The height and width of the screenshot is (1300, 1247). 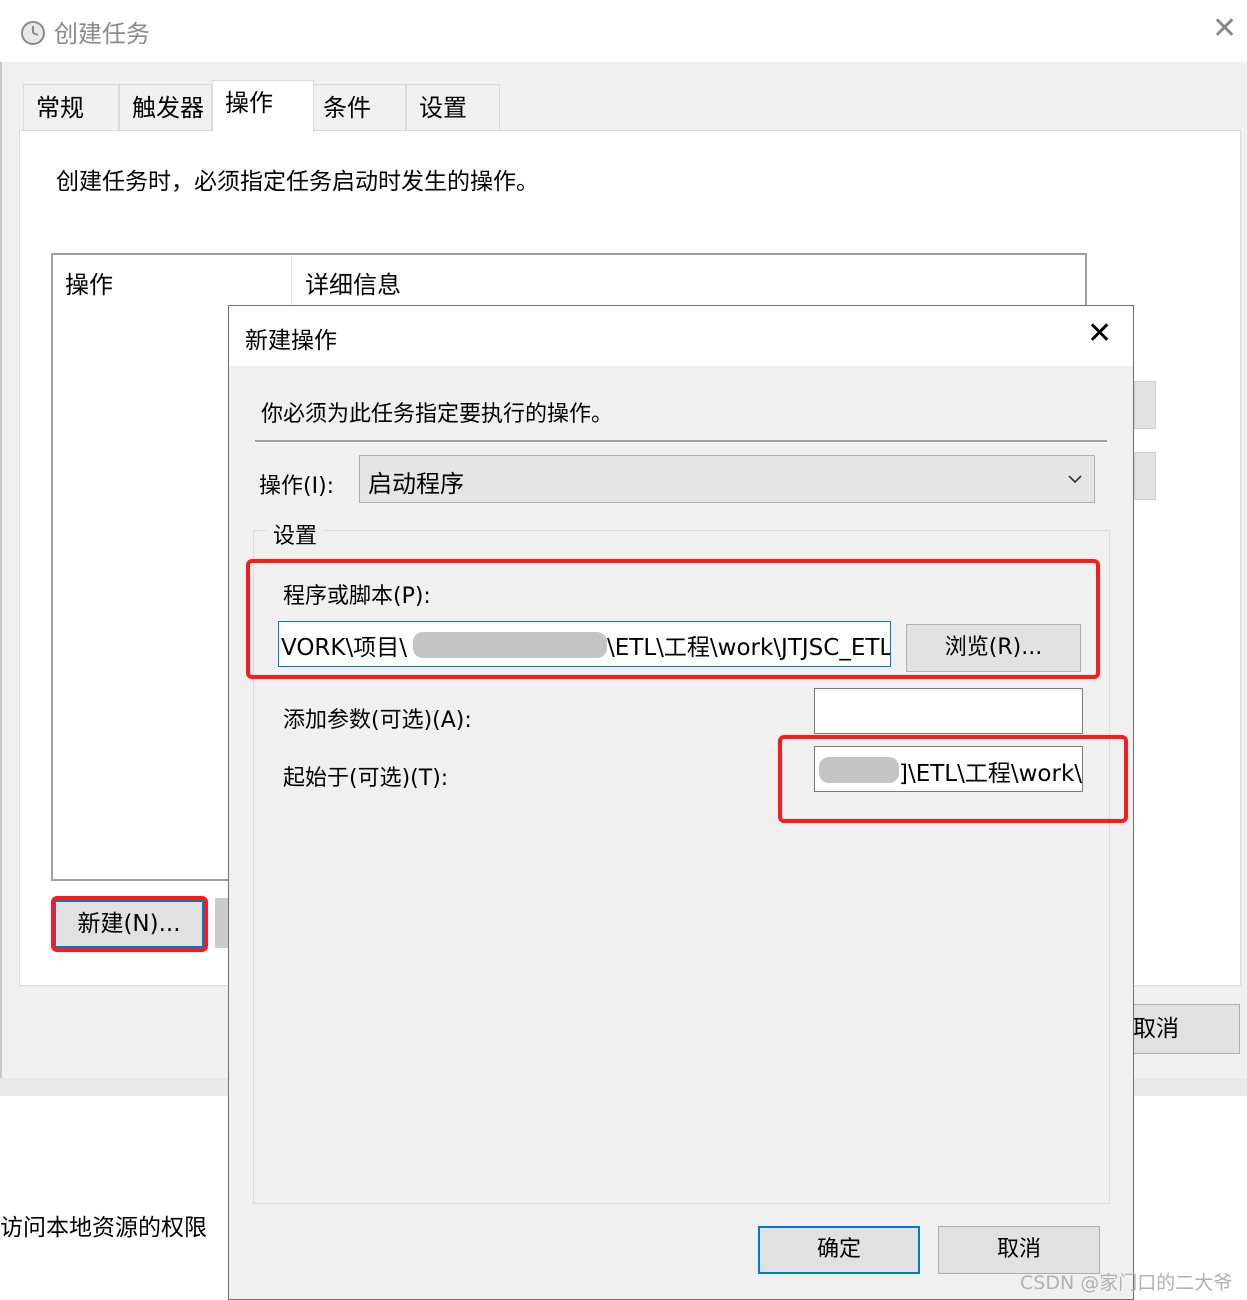 What do you see at coordinates (89, 282) in the screenshot?
I see `column-header-action: 操作` at bounding box center [89, 282].